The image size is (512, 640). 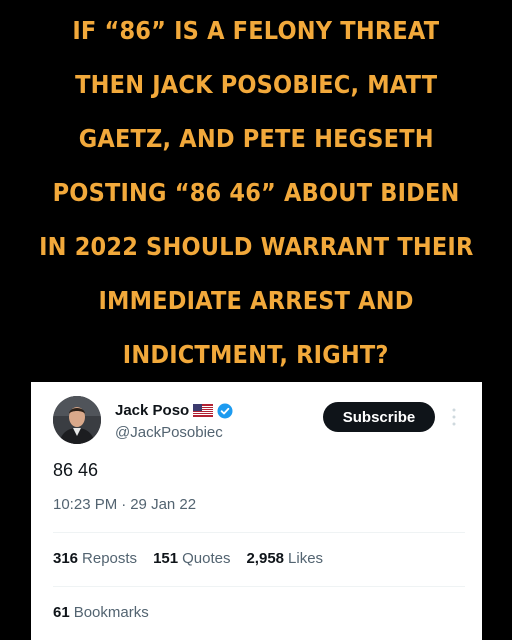 What do you see at coordinates (76, 470) in the screenshot?
I see `tweet-text: 86 46` at bounding box center [76, 470].